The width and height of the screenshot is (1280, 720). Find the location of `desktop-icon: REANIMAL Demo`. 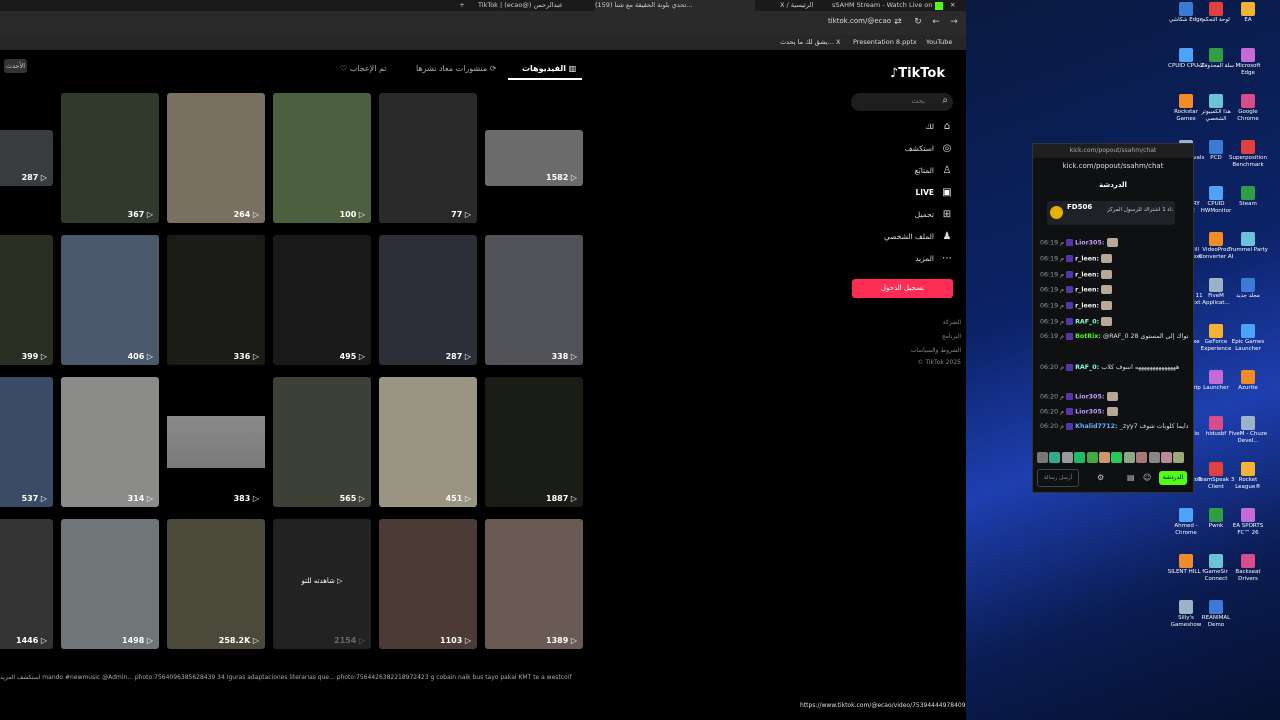

desktop-icon: REANIMAL Demo is located at coordinates (1216, 614).